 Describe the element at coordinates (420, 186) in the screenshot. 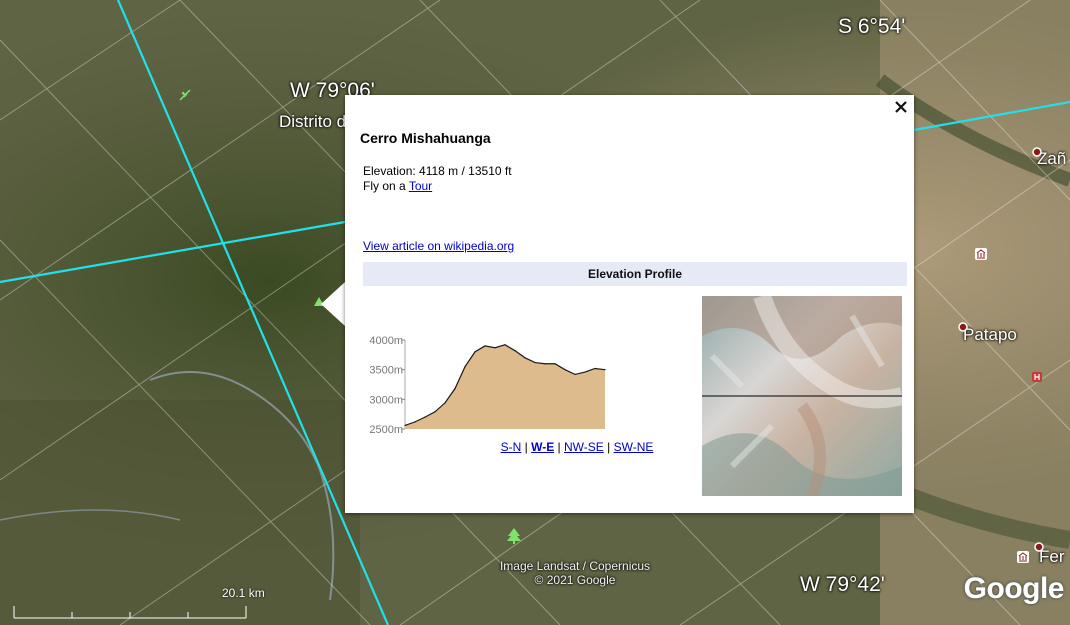

I see `tour-link: Tour` at that location.